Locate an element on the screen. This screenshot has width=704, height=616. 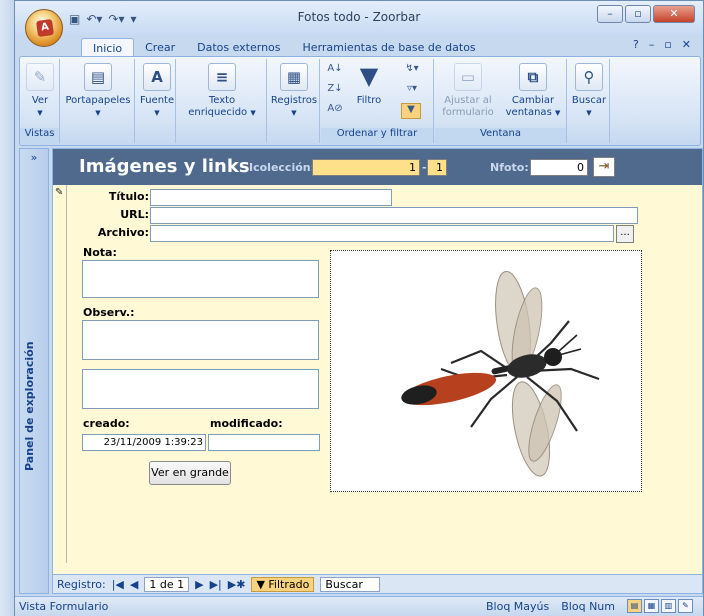
navigation-pane: » Panel de exploración is located at coordinates (34, 371).